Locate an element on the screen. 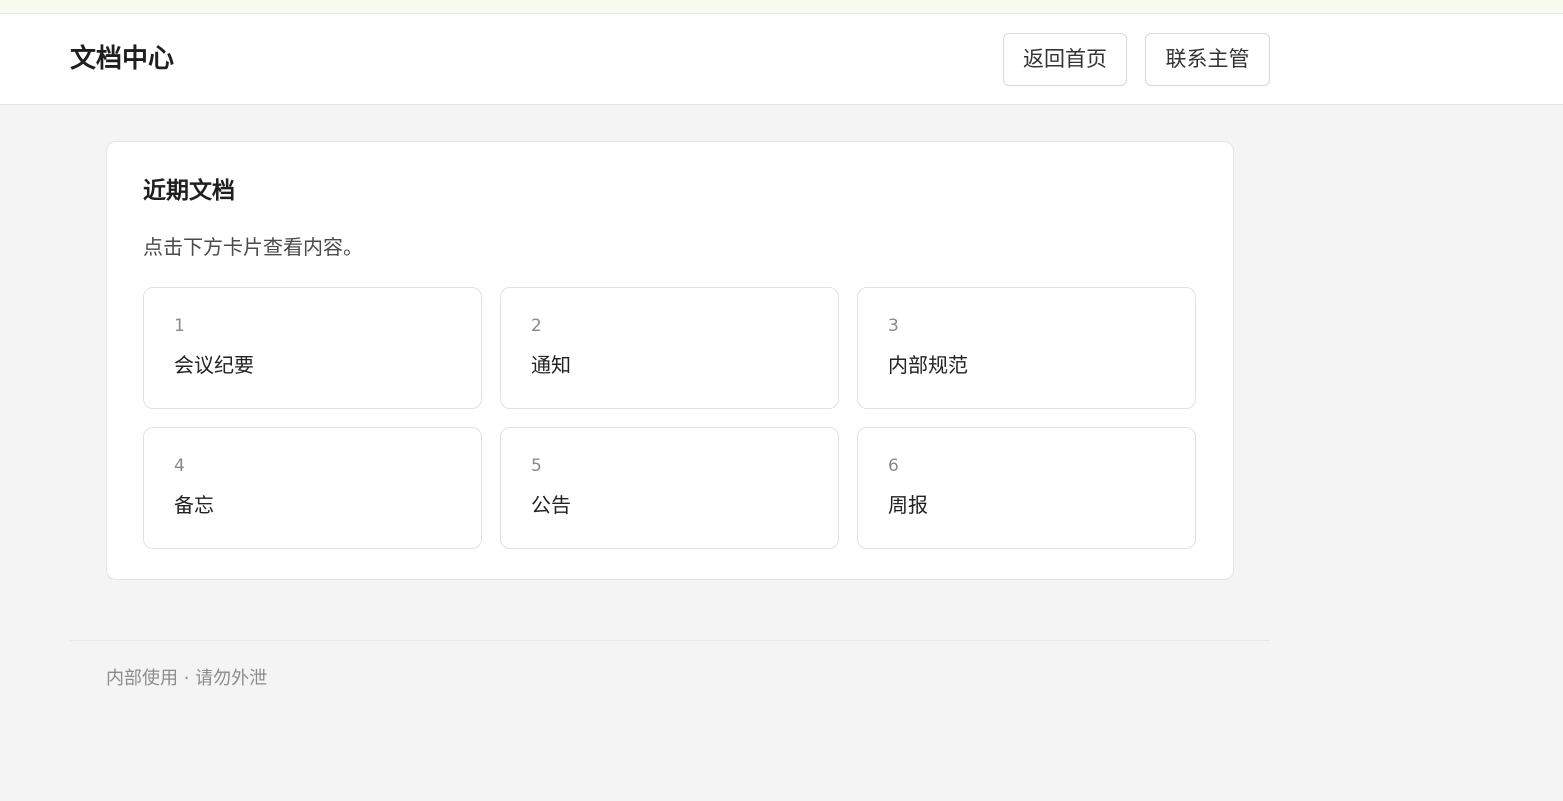 The width and height of the screenshot is (1563, 801). top-strip is located at coordinates (781, 7).